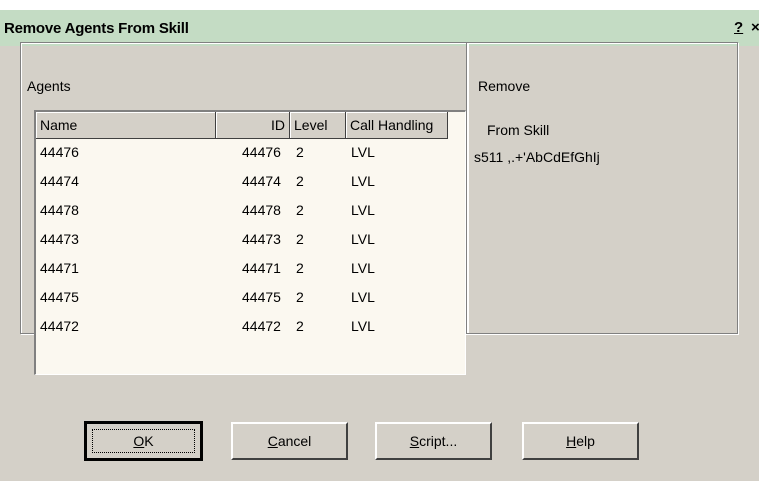  I want to click on skill-name-value: s511 ,.+'AbCdEfGhIj, so click(537, 157).